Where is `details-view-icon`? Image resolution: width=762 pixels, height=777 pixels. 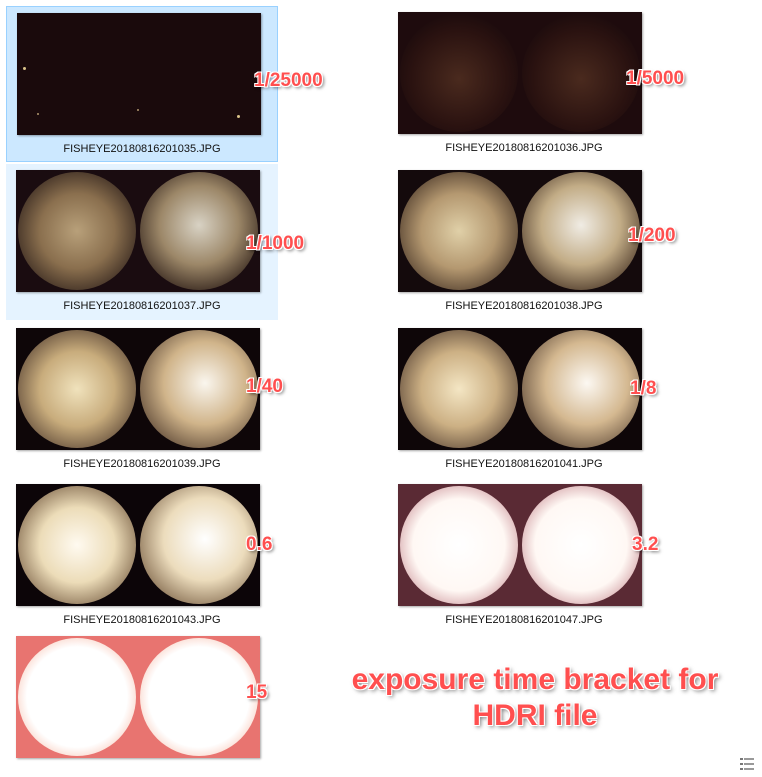 details-view-icon is located at coordinates (747, 764).